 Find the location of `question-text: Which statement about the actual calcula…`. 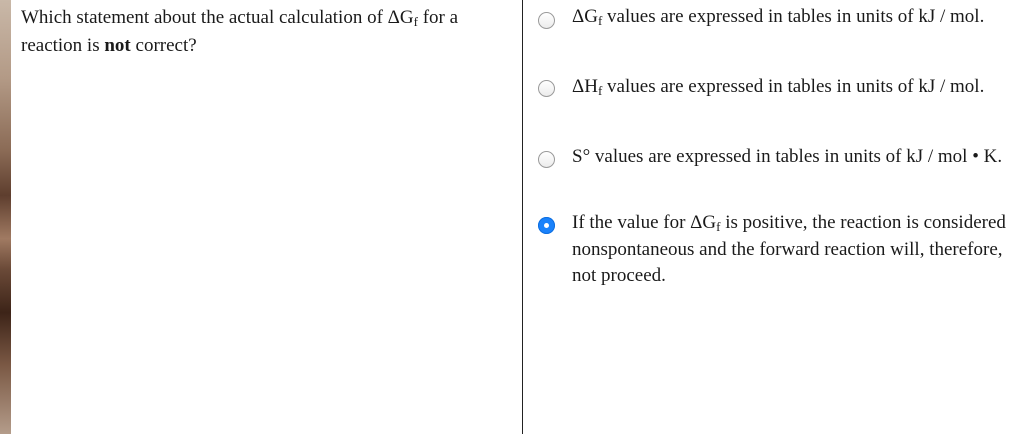

question-text: Which statement about the actual calcula… is located at coordinates (270, 32).